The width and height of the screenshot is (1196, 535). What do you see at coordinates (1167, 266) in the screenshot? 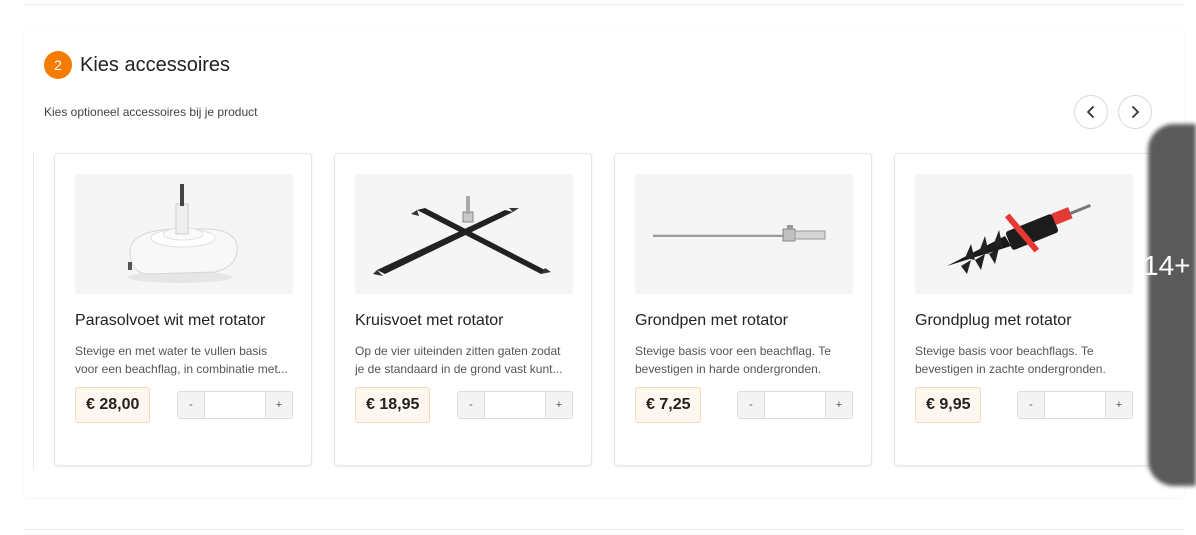
I see `more-items-count: 14+` at bounding box center [1167, 266].